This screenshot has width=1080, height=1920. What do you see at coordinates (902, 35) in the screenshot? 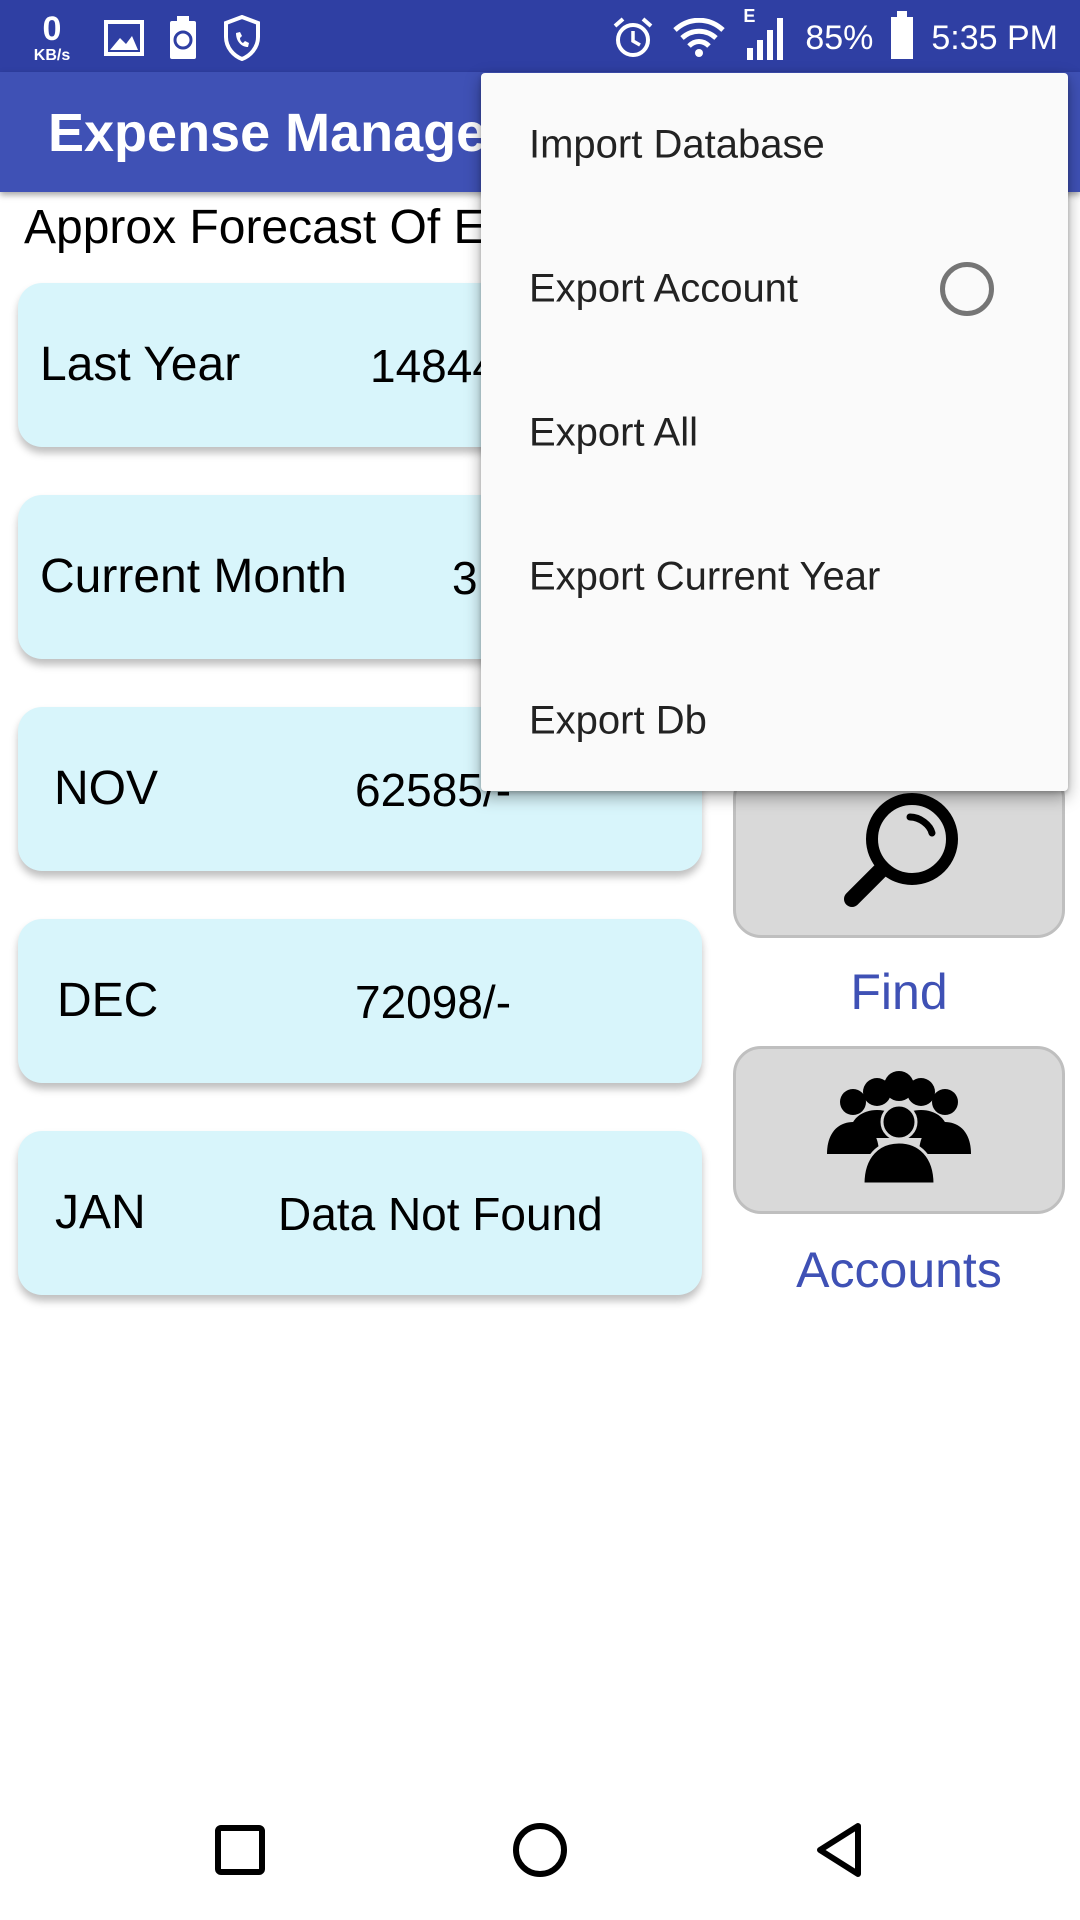
I see `battery-icon` at bounding box center [902, 35].